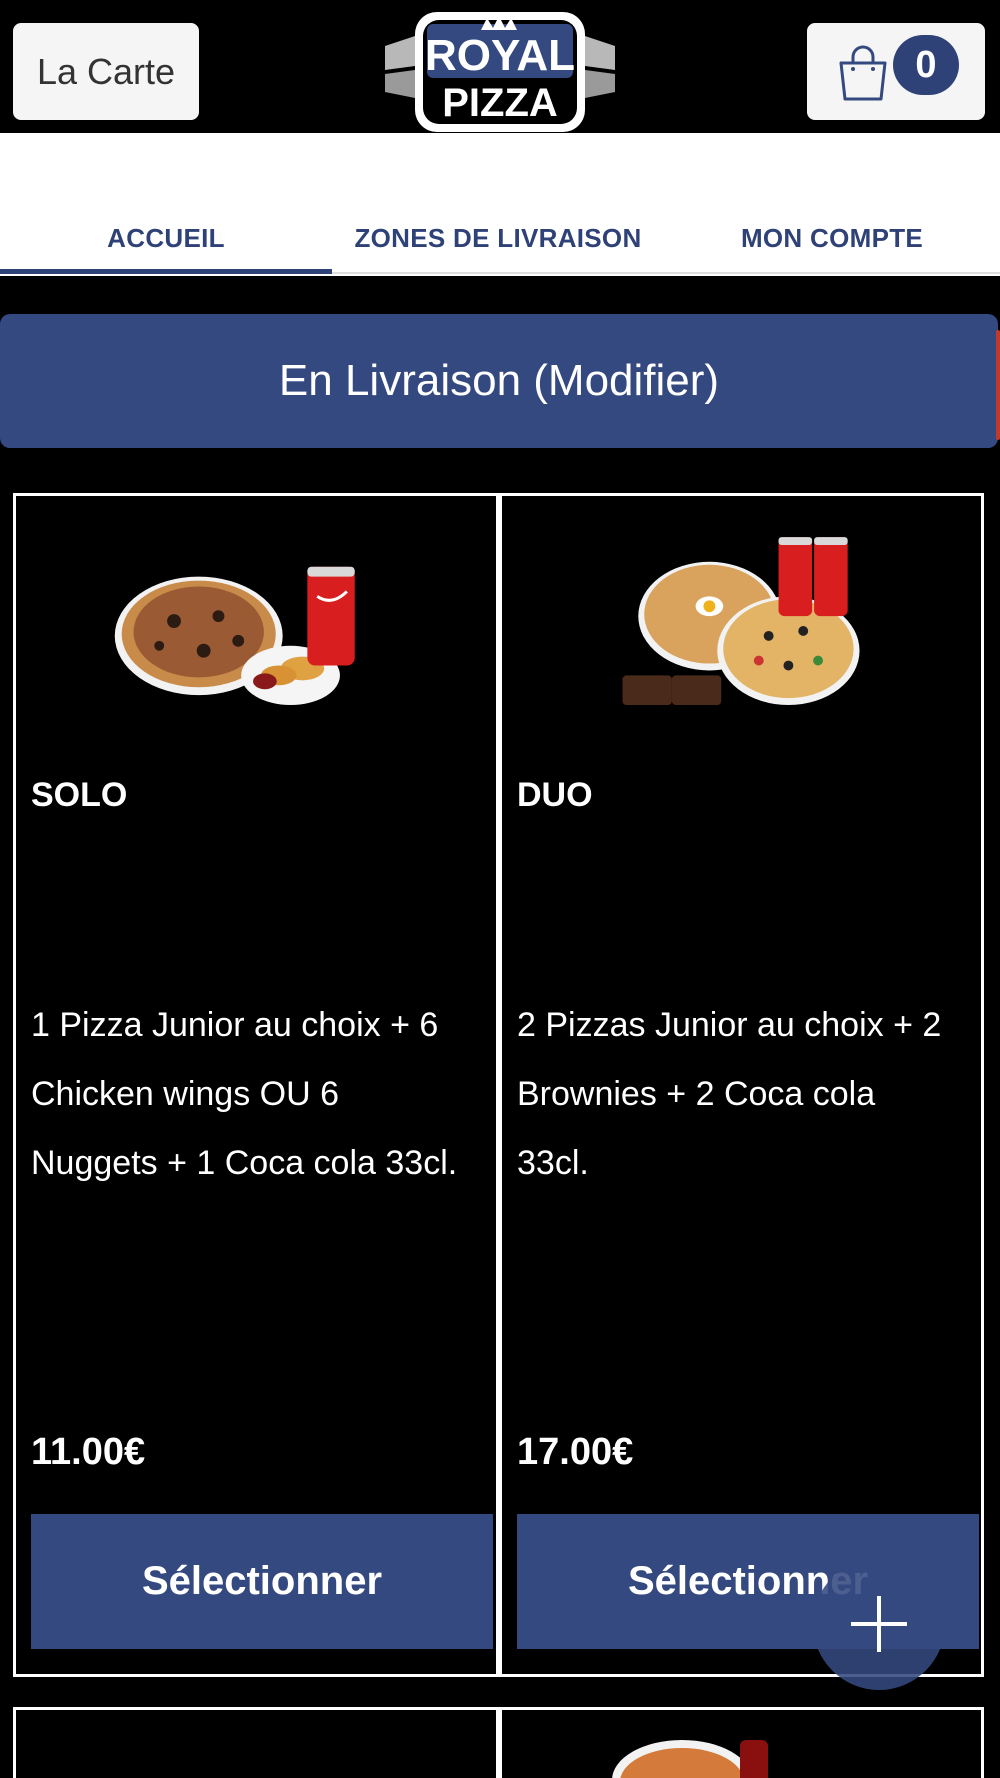  I want to click on cart-count-badge: 0, so click(926, 65).